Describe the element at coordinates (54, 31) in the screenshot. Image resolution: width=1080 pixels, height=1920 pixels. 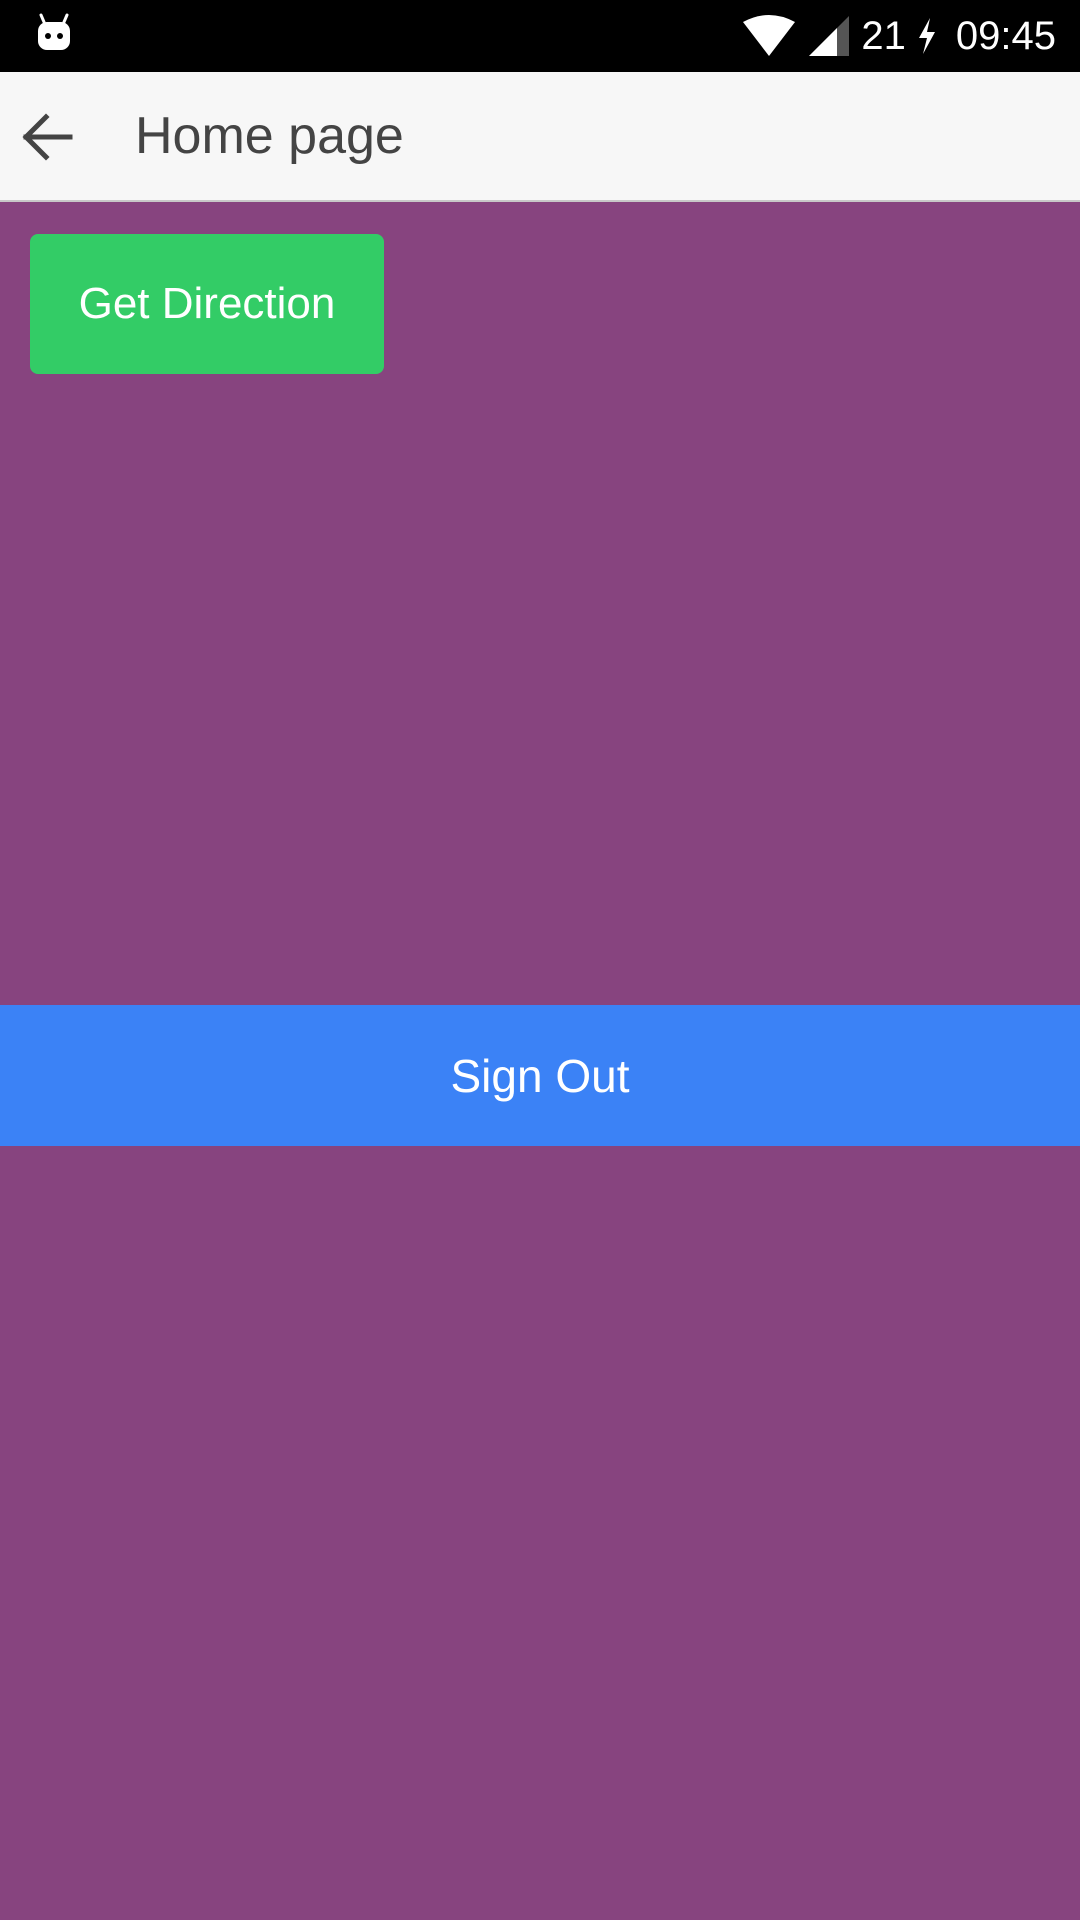
I see `android-robot-icon` at that location.